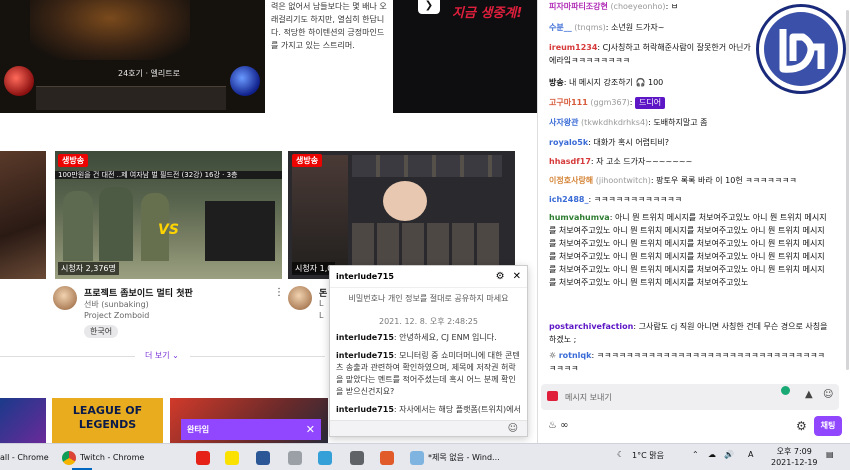 The width and height of the screenshot is (850, 470). Describe the element at coordinates (101, 331) in the screenshot. I see `language-tag: 한국어` at that location.